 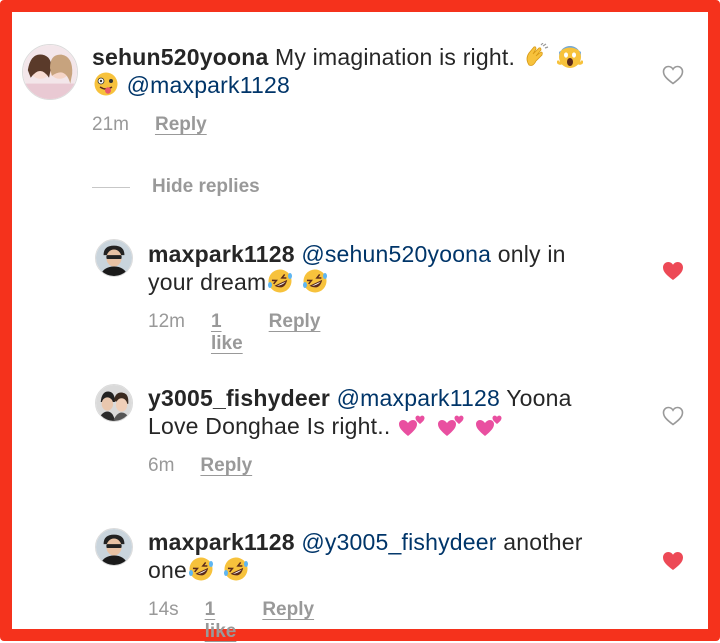 I want to click on comment-meta: 12m 1 like Reply, so click(x=234, y=333).